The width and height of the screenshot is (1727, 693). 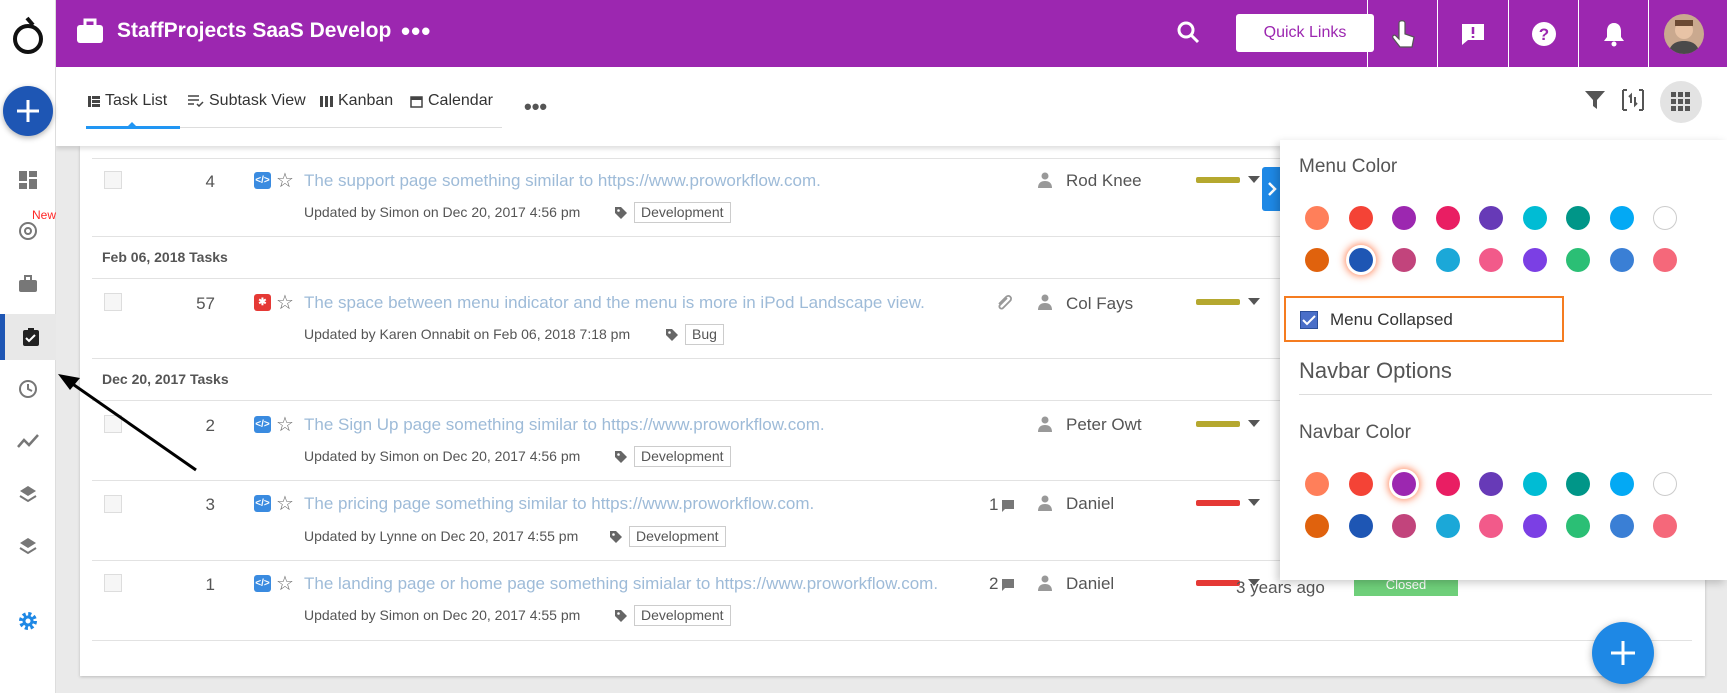 I want to click on filter-icon, so click(x=1595, y=100).